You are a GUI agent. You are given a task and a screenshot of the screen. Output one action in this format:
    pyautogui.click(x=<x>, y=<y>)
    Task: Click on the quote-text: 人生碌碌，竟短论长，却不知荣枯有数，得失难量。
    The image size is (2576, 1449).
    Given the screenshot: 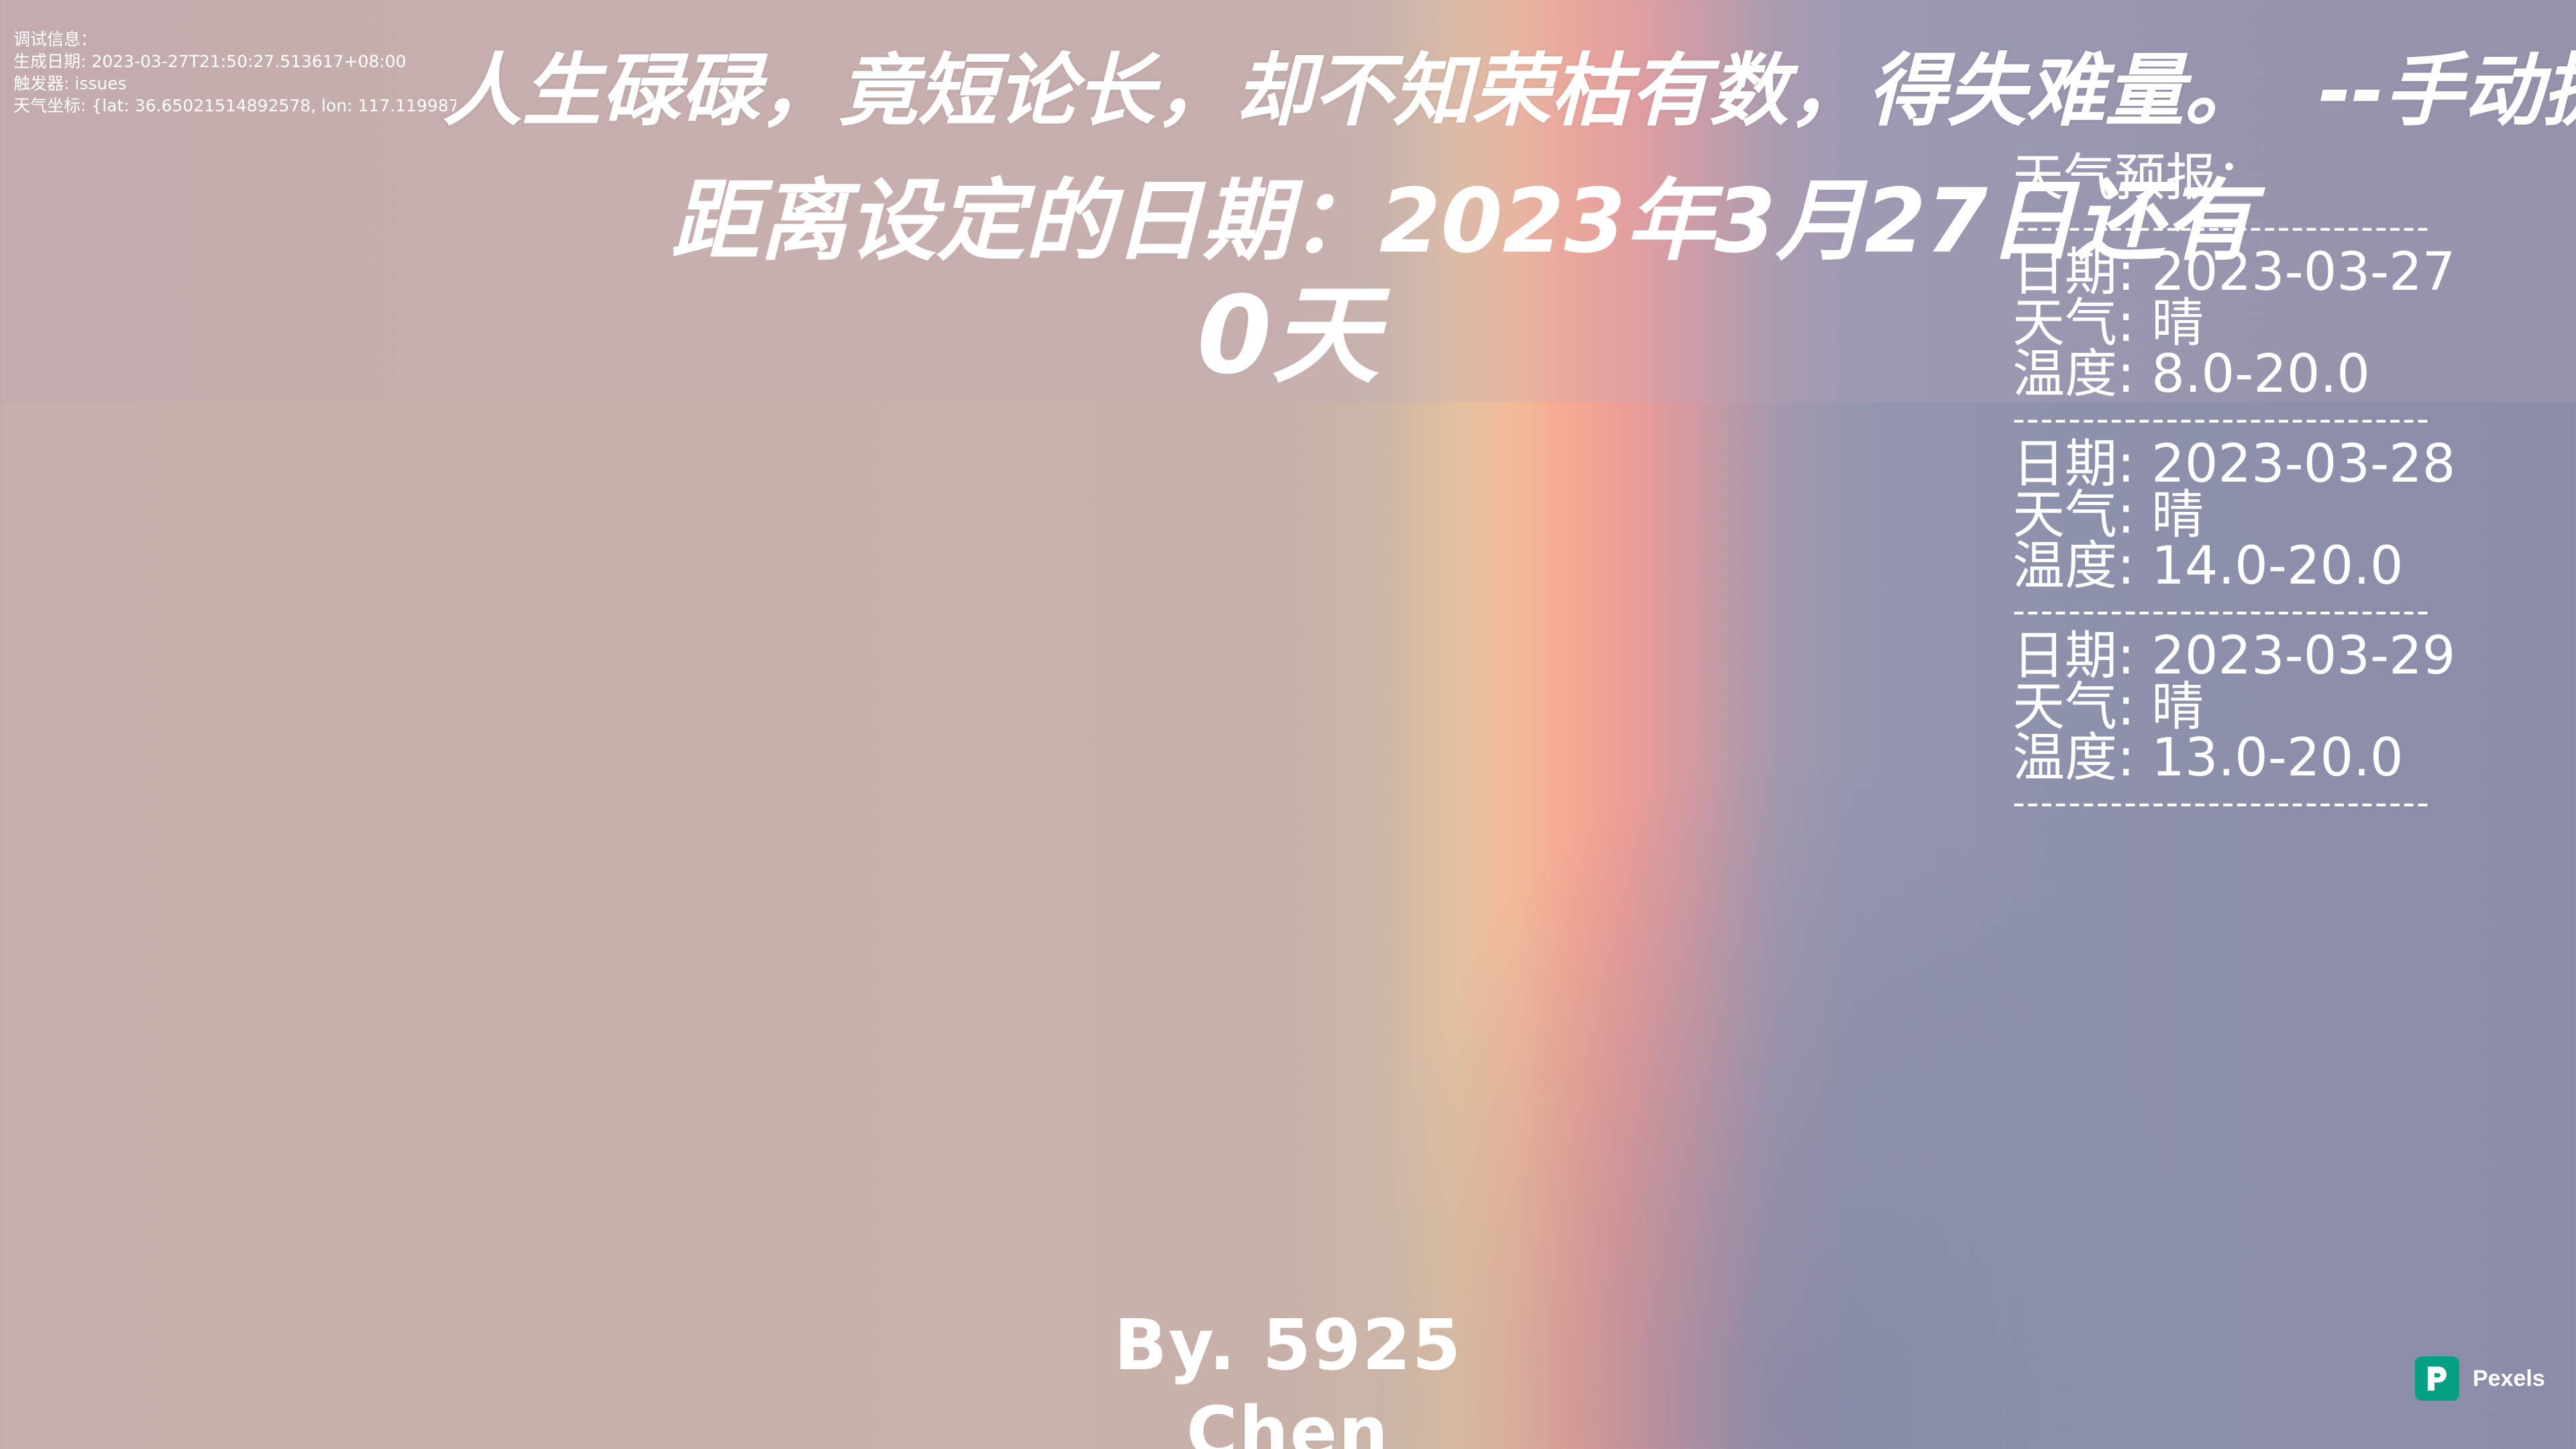 What is the action you would take?
    pyautogui.click(x=1353, y=90)
    